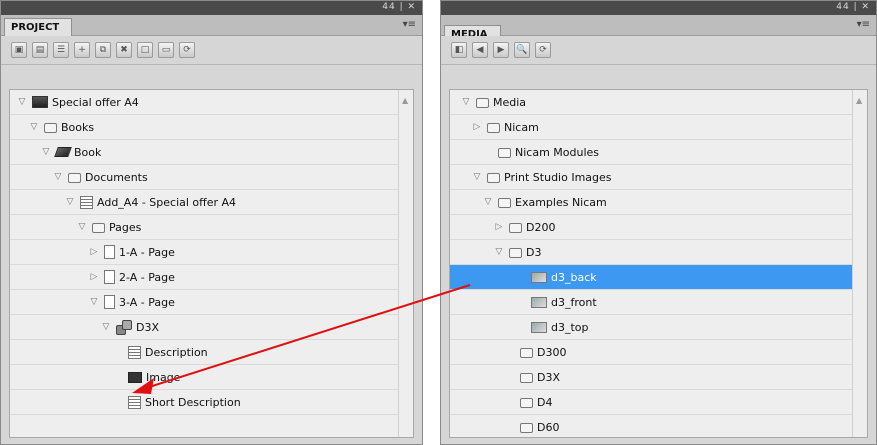 The height and width of the screenshot is (445, 877). Describe the element at coordinates (204, 277) in the screenshot. I see `tree-row: ▷ 2-A - Page` at that location.